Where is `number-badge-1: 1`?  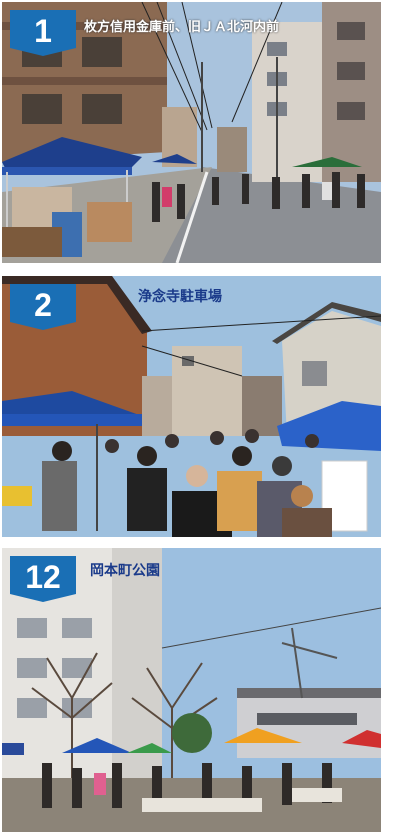 number-badge-1: 1 is located at coordinates (43, 33).